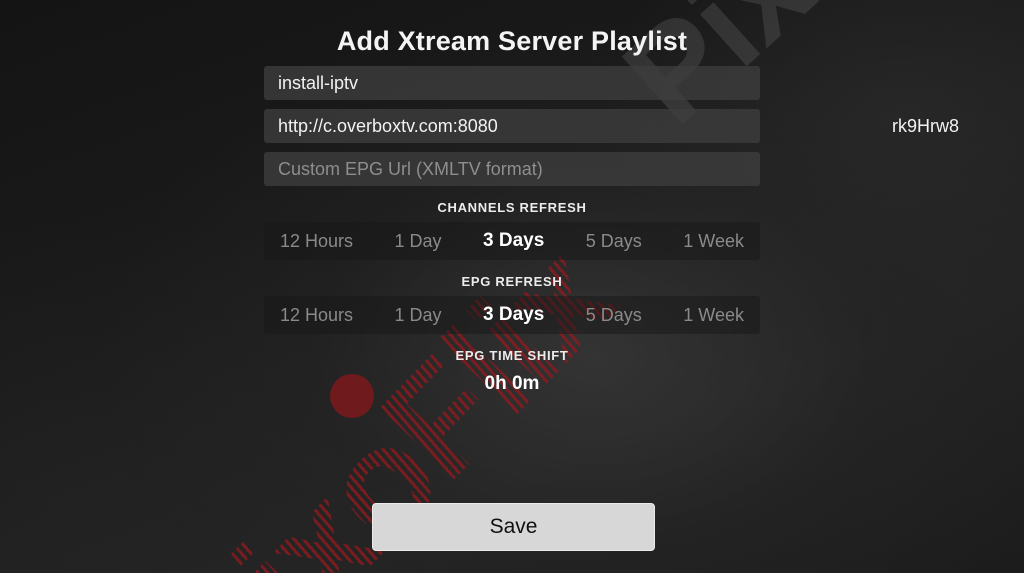 This screenshot has width=1024, height=573. Describe the element at coordinates (512, 281) in the screenshot. I see `epg-refresh-label: EPG REFRESH` at that location.